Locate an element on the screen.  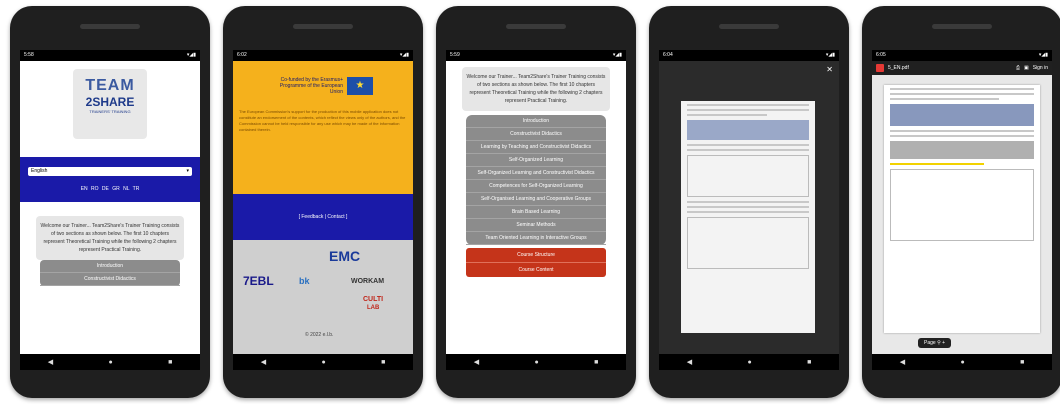
course-content-button: Course Content is located at coordinates (536, 269).